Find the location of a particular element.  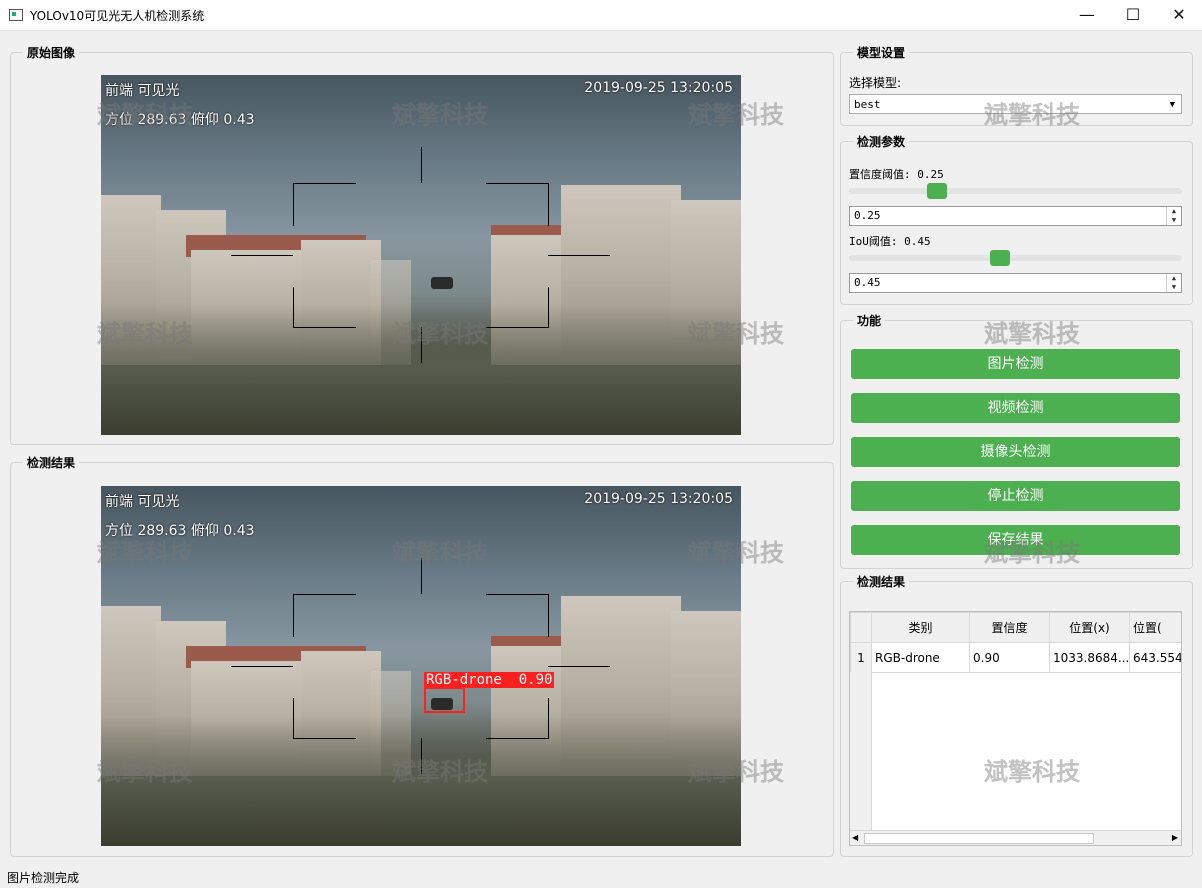

maximize-button: ☐ is located at coordinates (1133, 15).